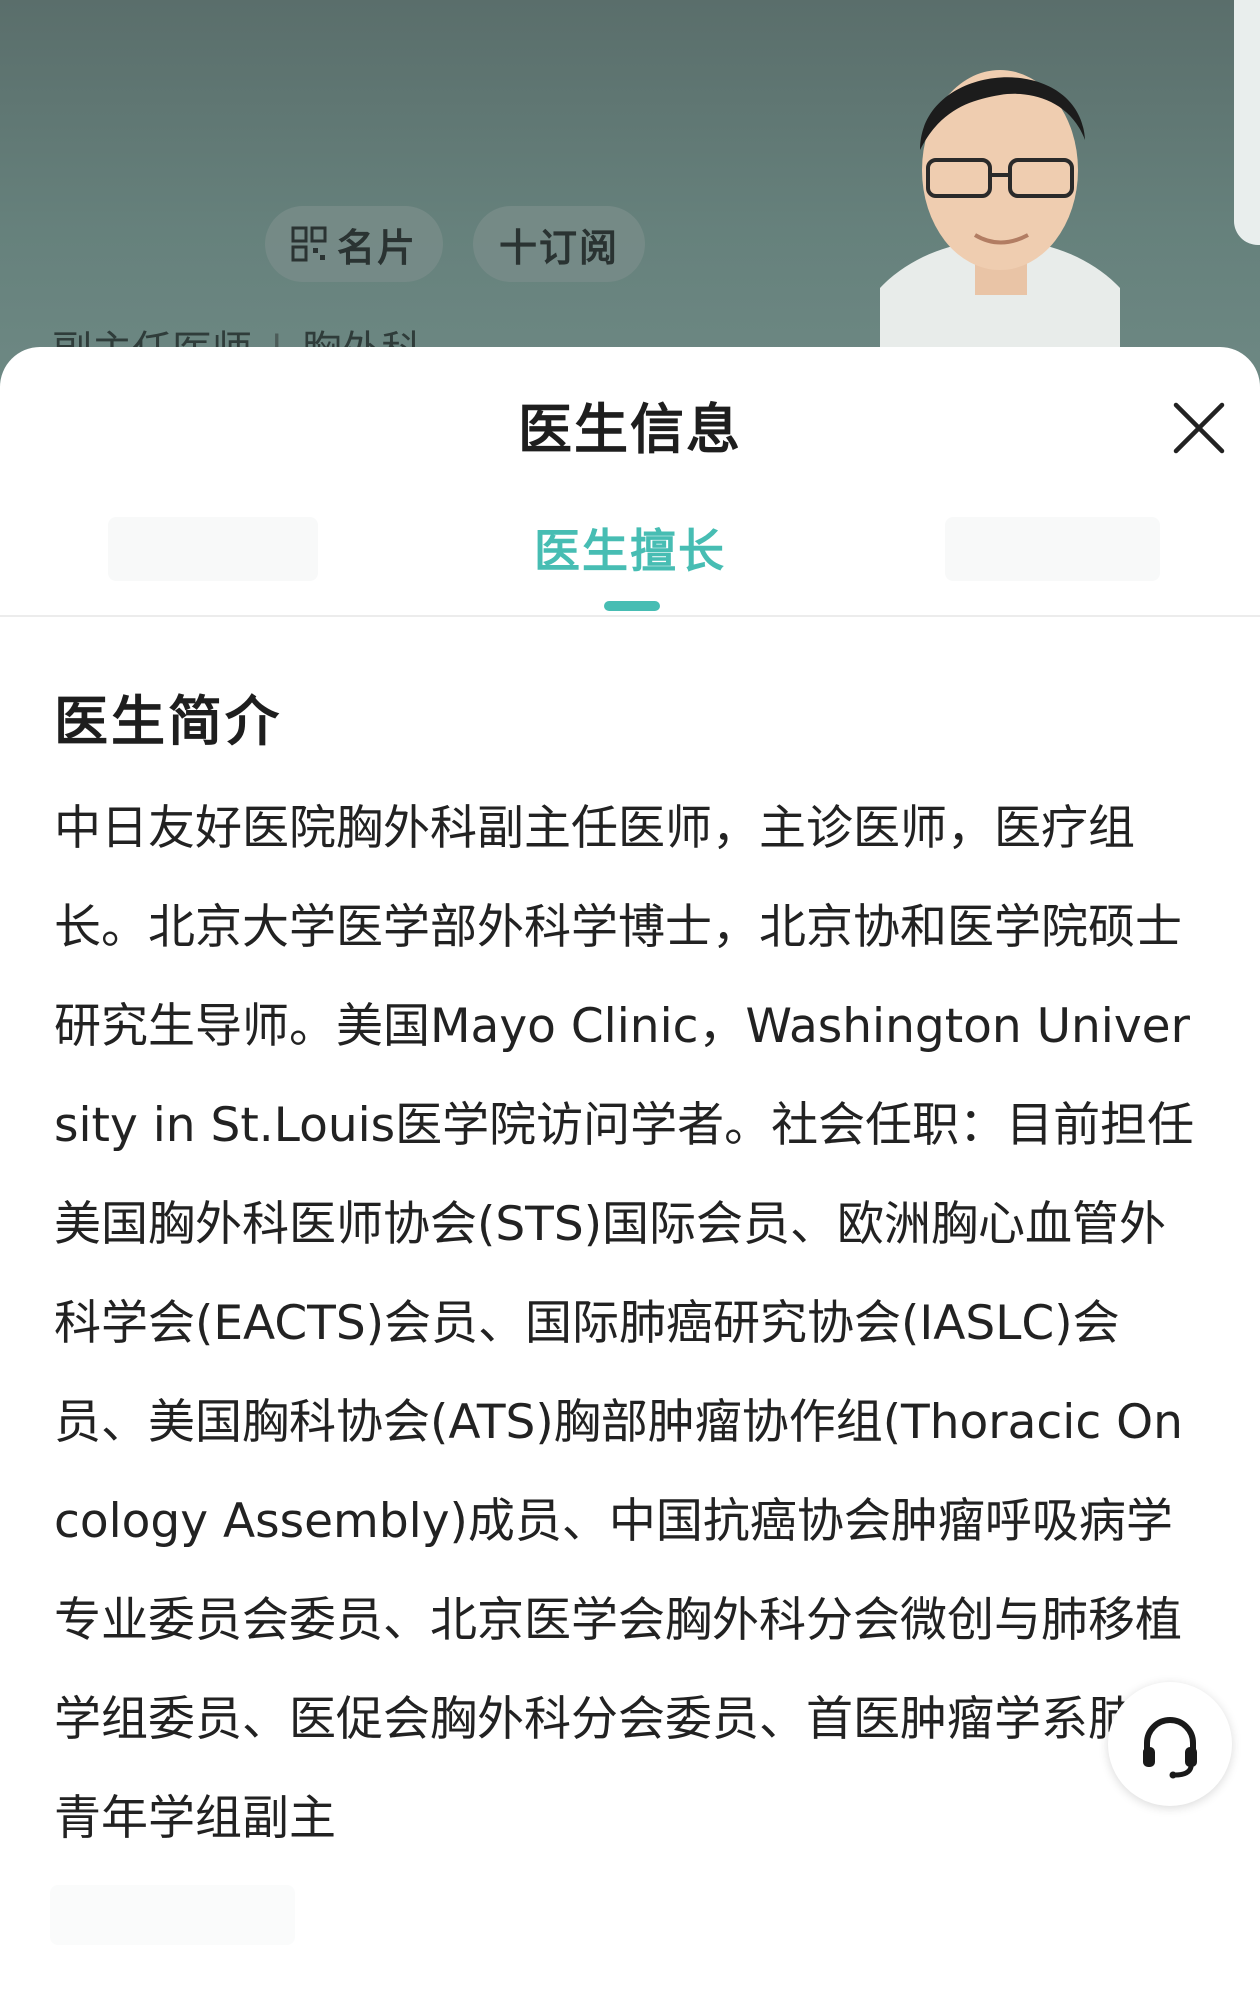  Describe the element at coordinates (1052, 549) in the screenshot. I see `tab-right` at that location.